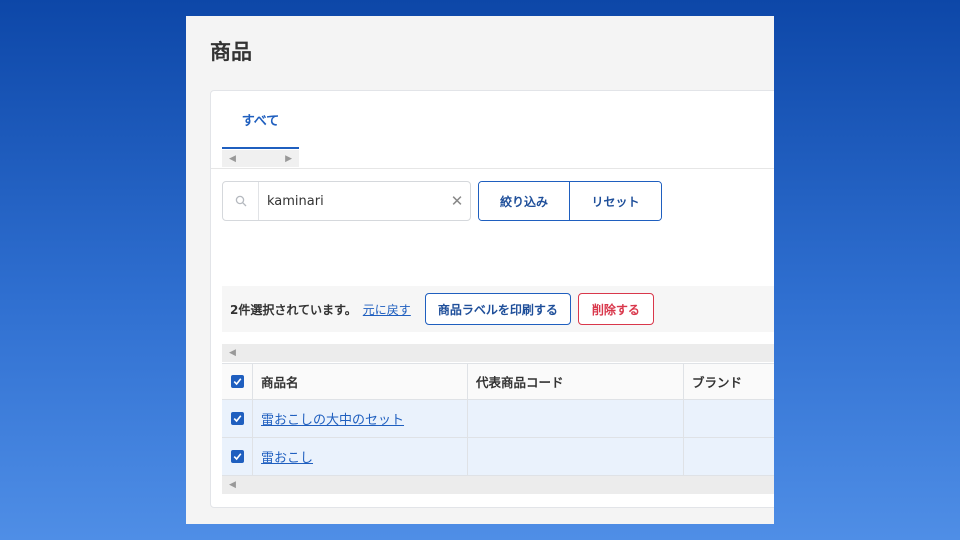 Image resolution: width=960 pixels, height=540 pixels. Describe the element at coordinates (360, 381) in the screenshot. I see `column-header-name: 商品名` at that location.